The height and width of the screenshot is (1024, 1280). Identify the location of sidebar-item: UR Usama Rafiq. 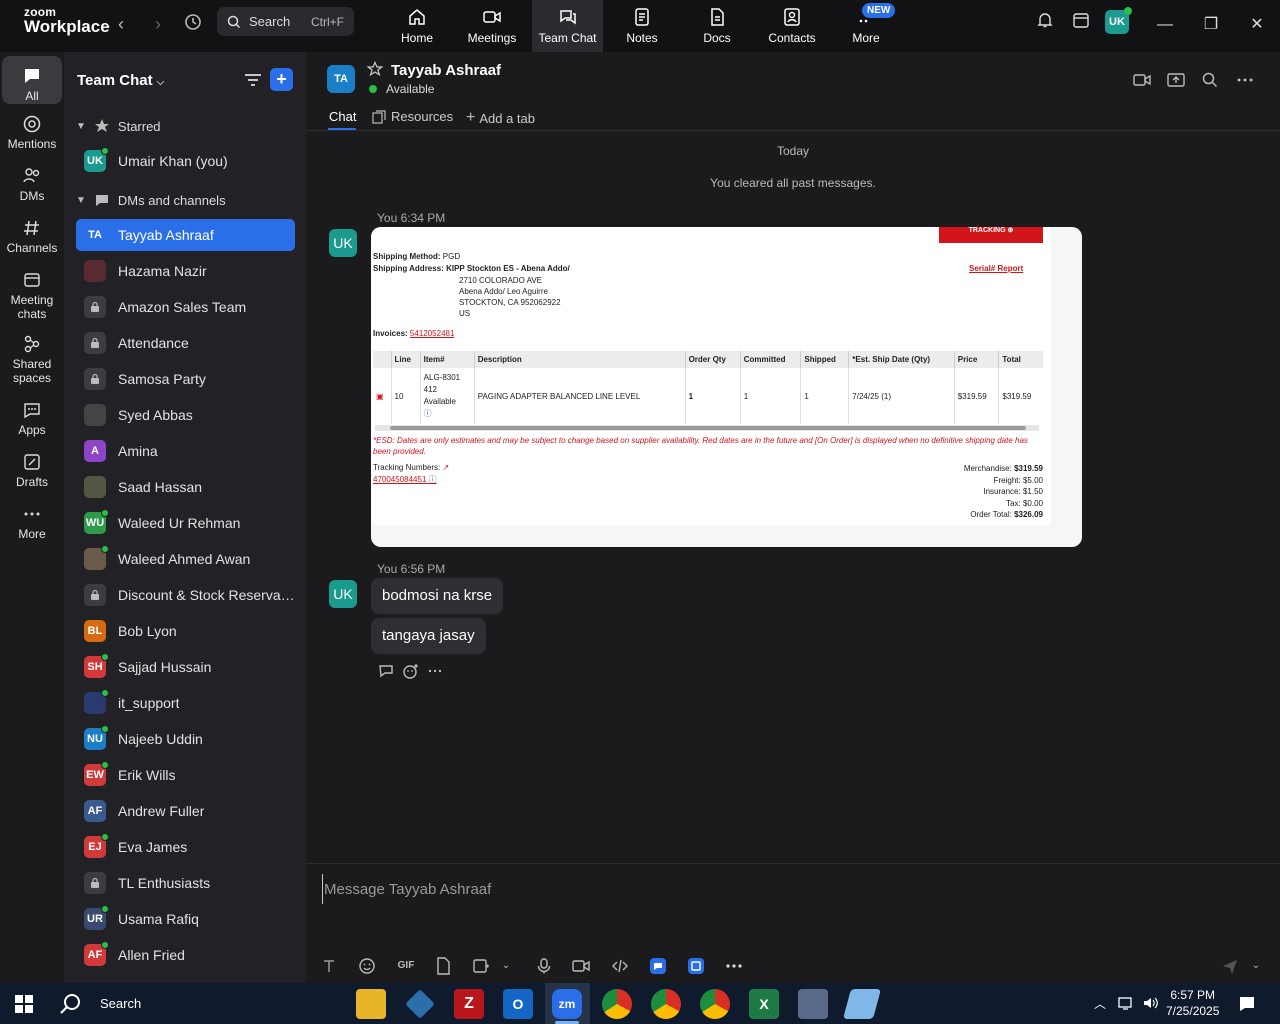
(185, 919).